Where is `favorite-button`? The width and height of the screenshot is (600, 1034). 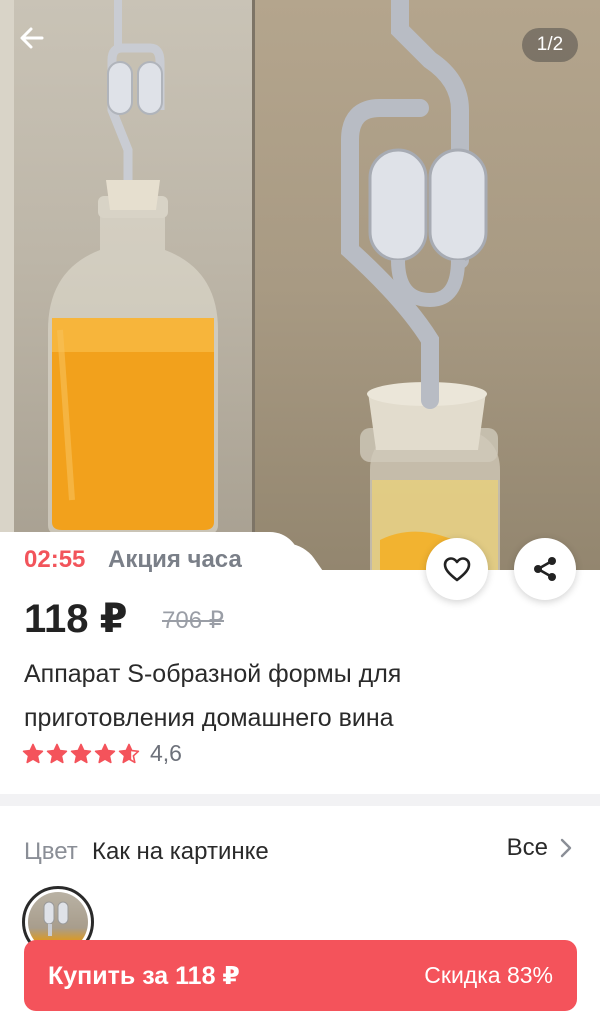
favorite-button is located at coordinates (457, 569).